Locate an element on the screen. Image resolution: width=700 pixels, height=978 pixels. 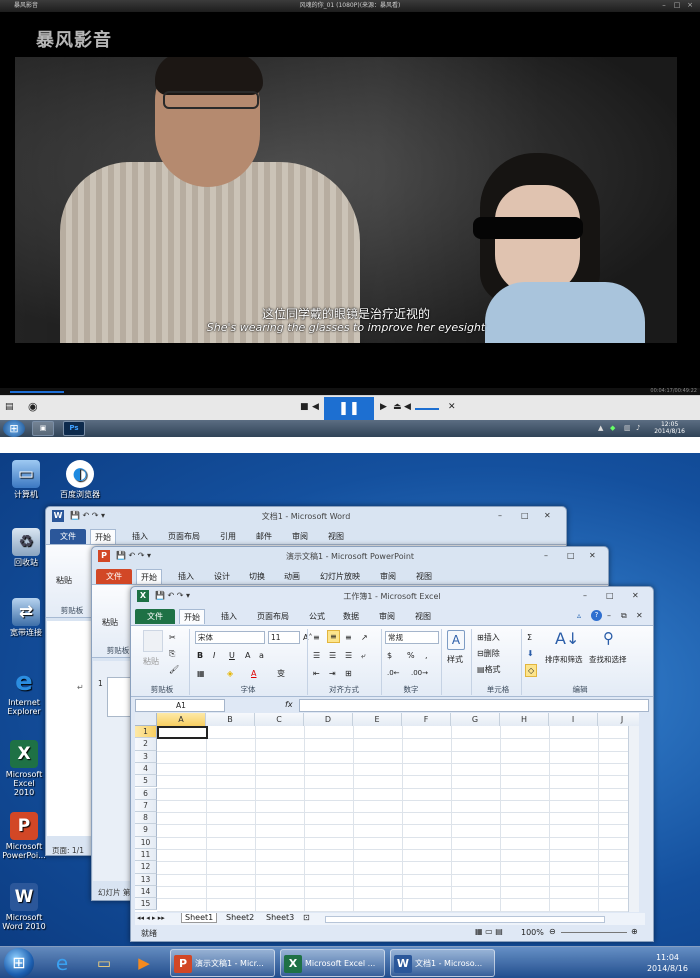
outdent-icon: ⇥ is located at coordinates (332, 673).